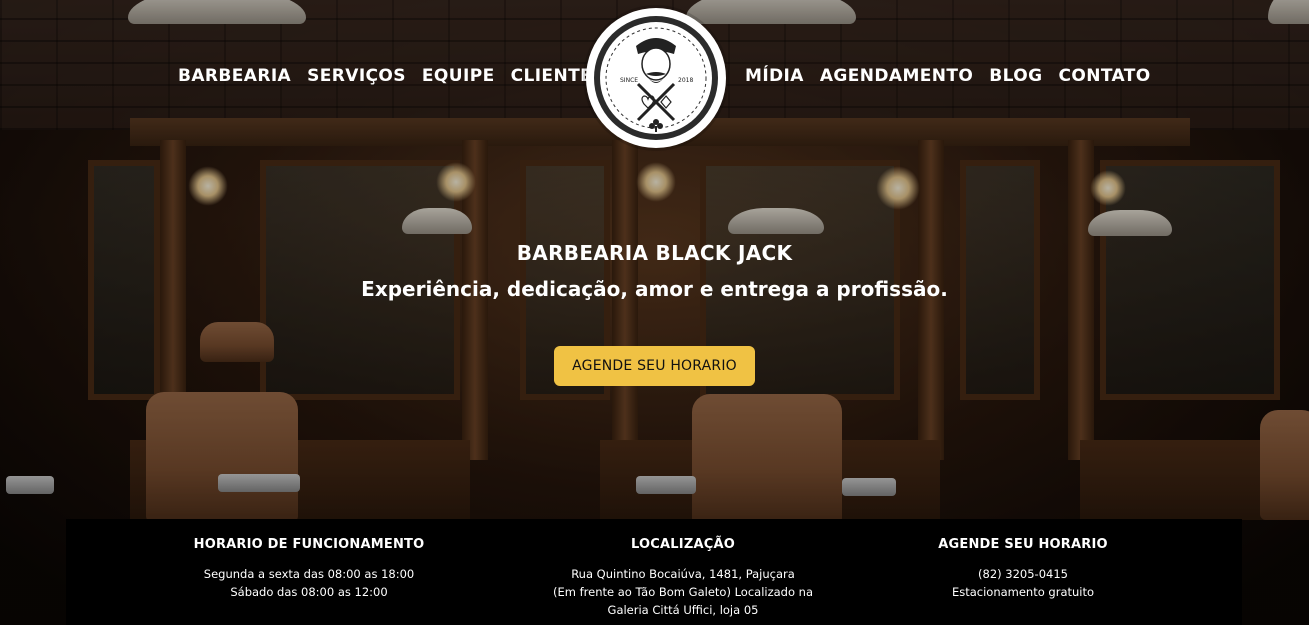 The width and height of the screenshot is (1309, 625). Describe the element at coordinates (1015, 76) in the screenshot. I see `nav-link-blog: BLOG` at that location.